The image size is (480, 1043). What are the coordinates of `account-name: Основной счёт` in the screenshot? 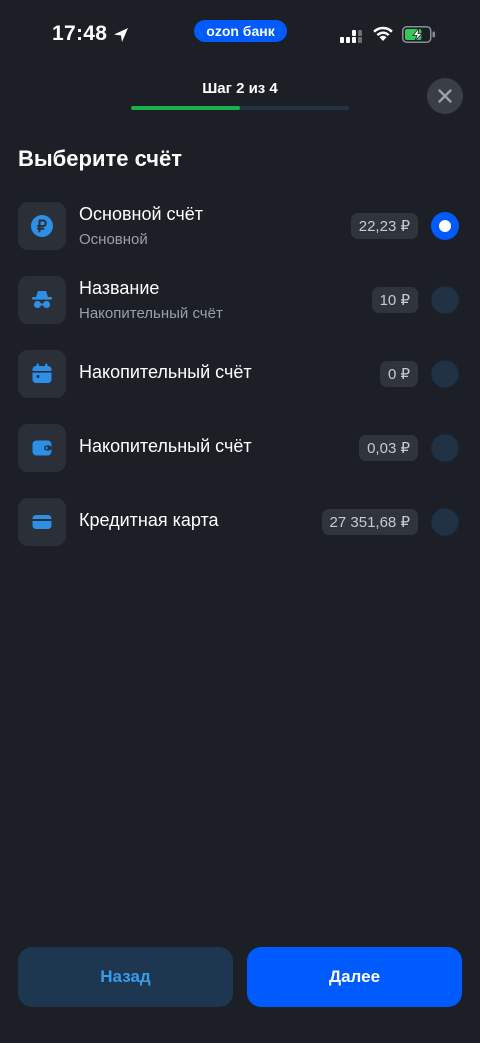 It's located at (141, 214).